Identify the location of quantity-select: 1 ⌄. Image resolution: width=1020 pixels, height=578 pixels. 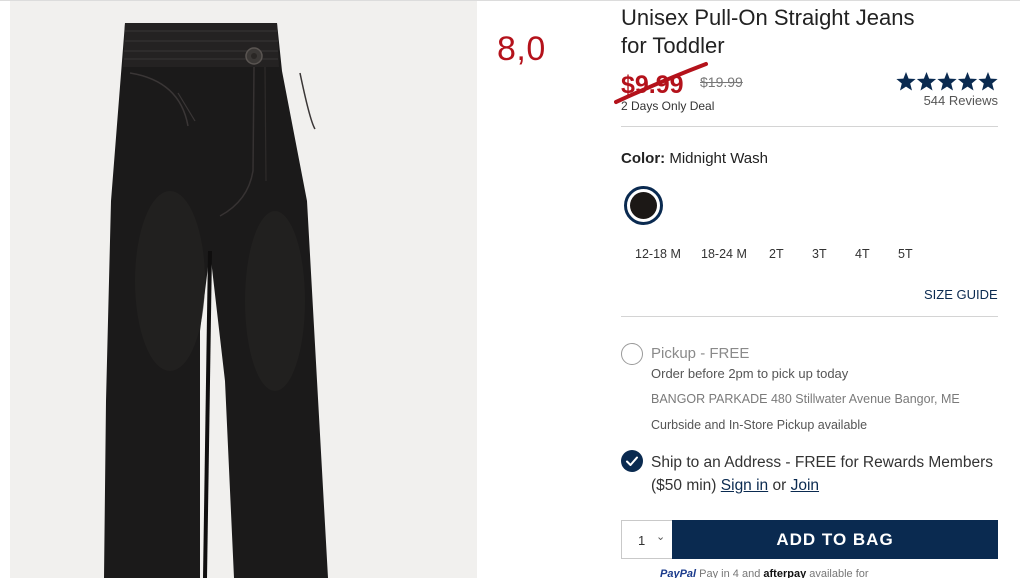
(647, 539).